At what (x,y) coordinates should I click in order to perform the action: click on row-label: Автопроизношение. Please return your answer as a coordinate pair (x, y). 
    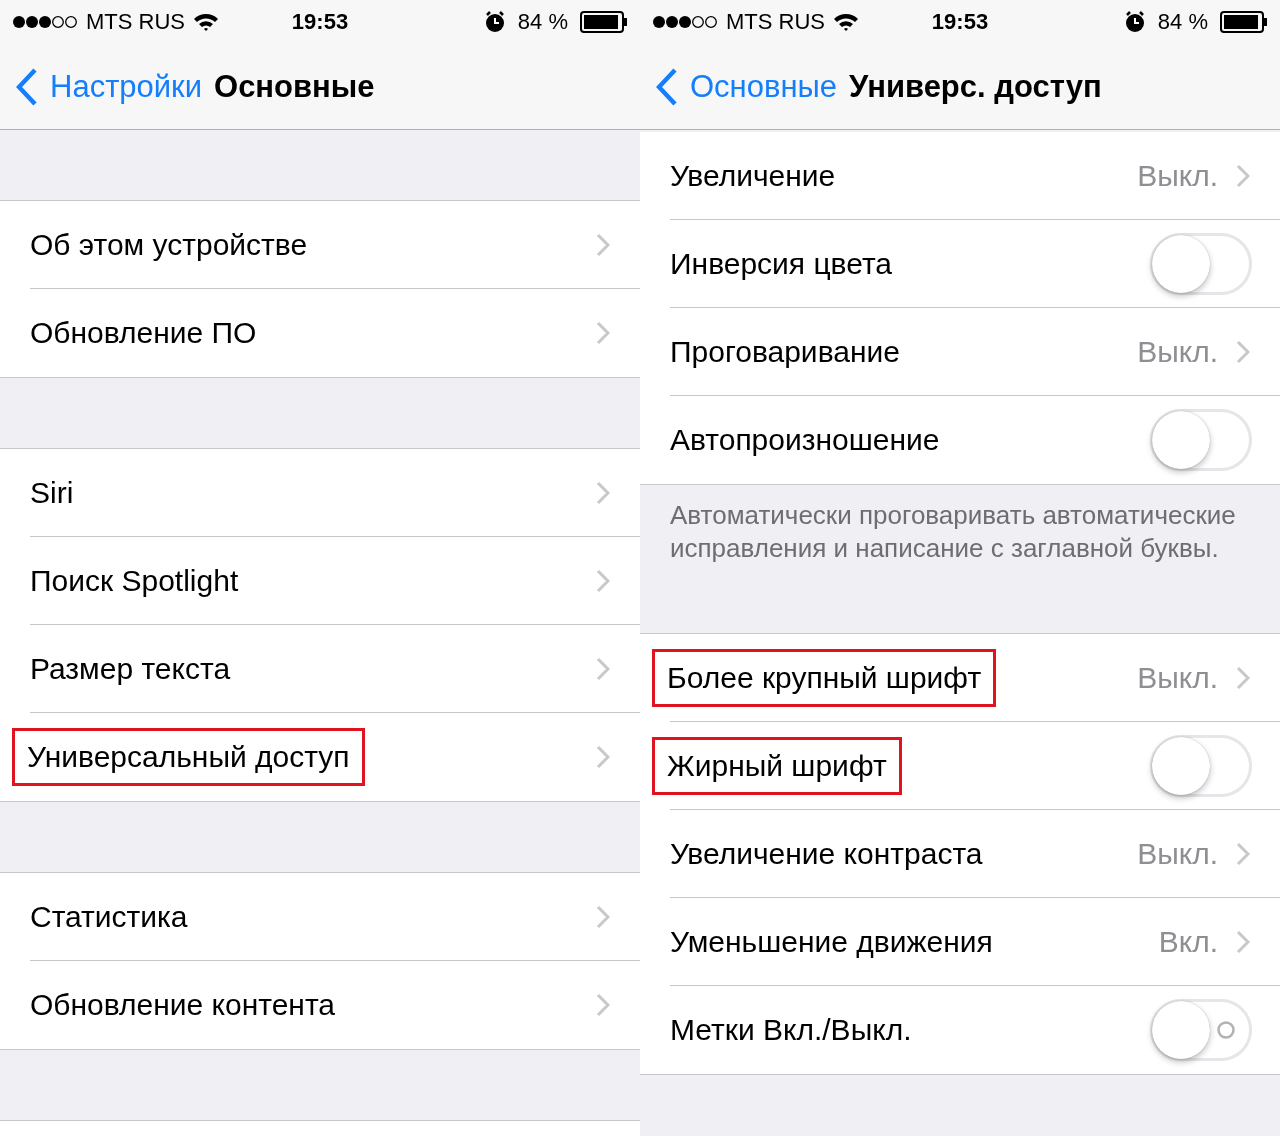
    Looking at the image, I should click on (805, 440).